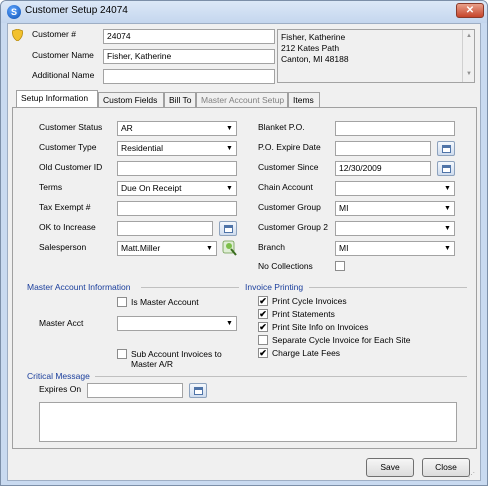  What do you see at coordinates (244, 12) in the screenshot?
I see `title-bar: S Customer Setup 24074 ✕` at bounding box center [244, 12].